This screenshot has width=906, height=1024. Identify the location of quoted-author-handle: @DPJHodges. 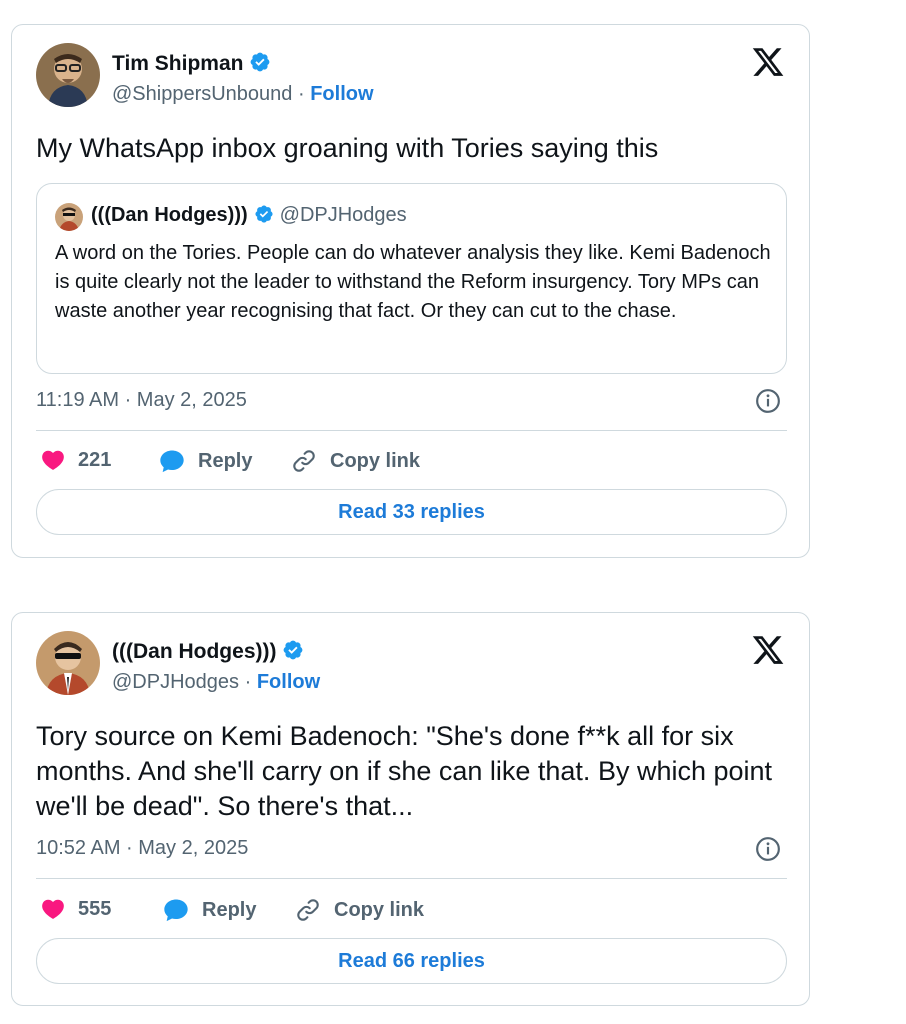
(343, 215).